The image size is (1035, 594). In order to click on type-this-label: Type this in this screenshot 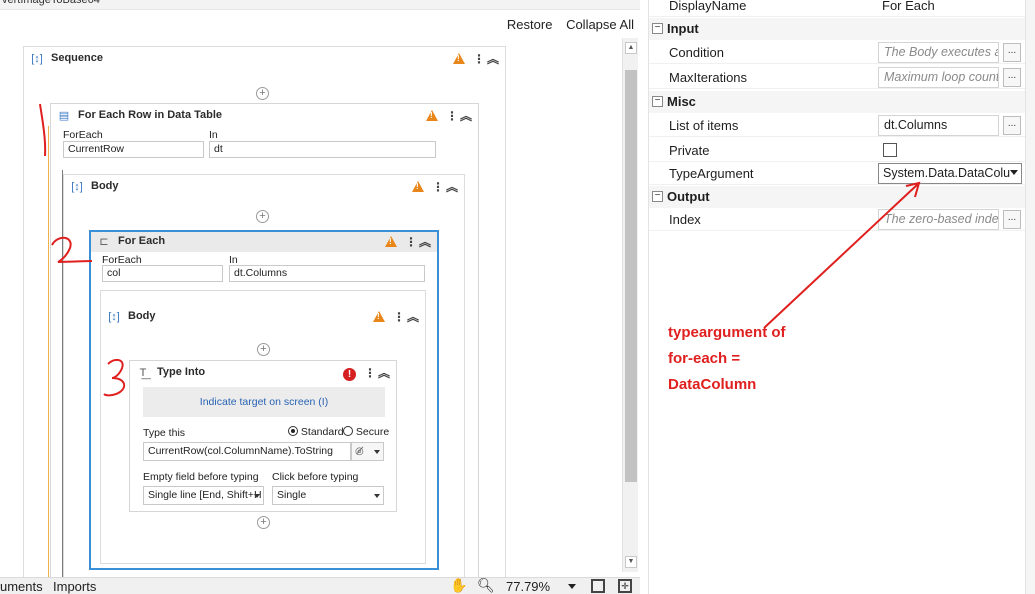, I will do `click(164, 433)`.